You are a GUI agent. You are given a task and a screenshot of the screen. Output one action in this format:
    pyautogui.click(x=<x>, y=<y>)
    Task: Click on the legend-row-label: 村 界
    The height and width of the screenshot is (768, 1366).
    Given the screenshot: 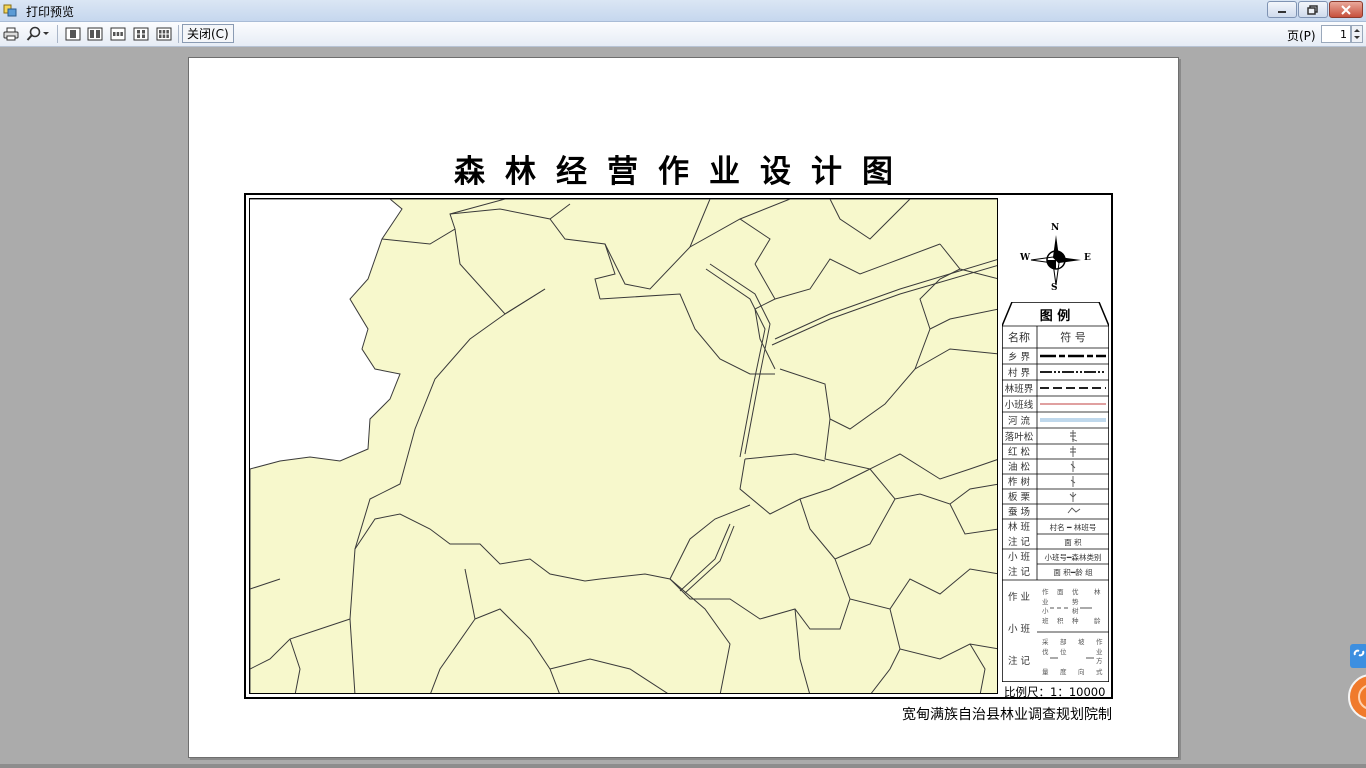 What is the action you would take?
    pyautogui.click(x=1019, y=373)
    